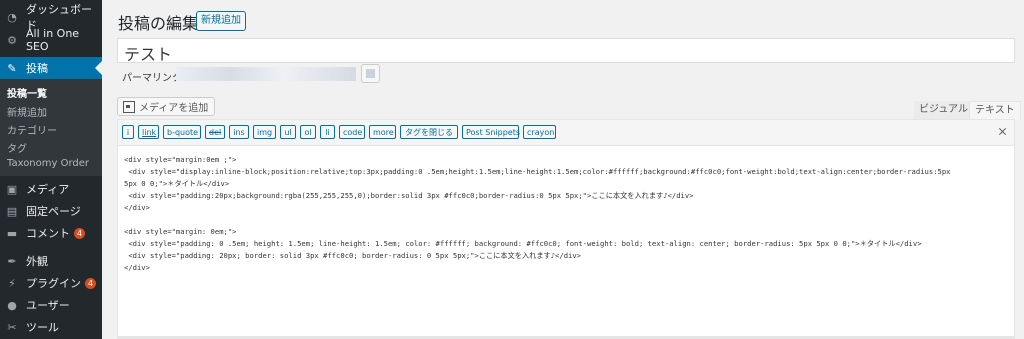  Describe the element at coordinates (266, 74) in the screenshot. I see `permalink-url` at that location.